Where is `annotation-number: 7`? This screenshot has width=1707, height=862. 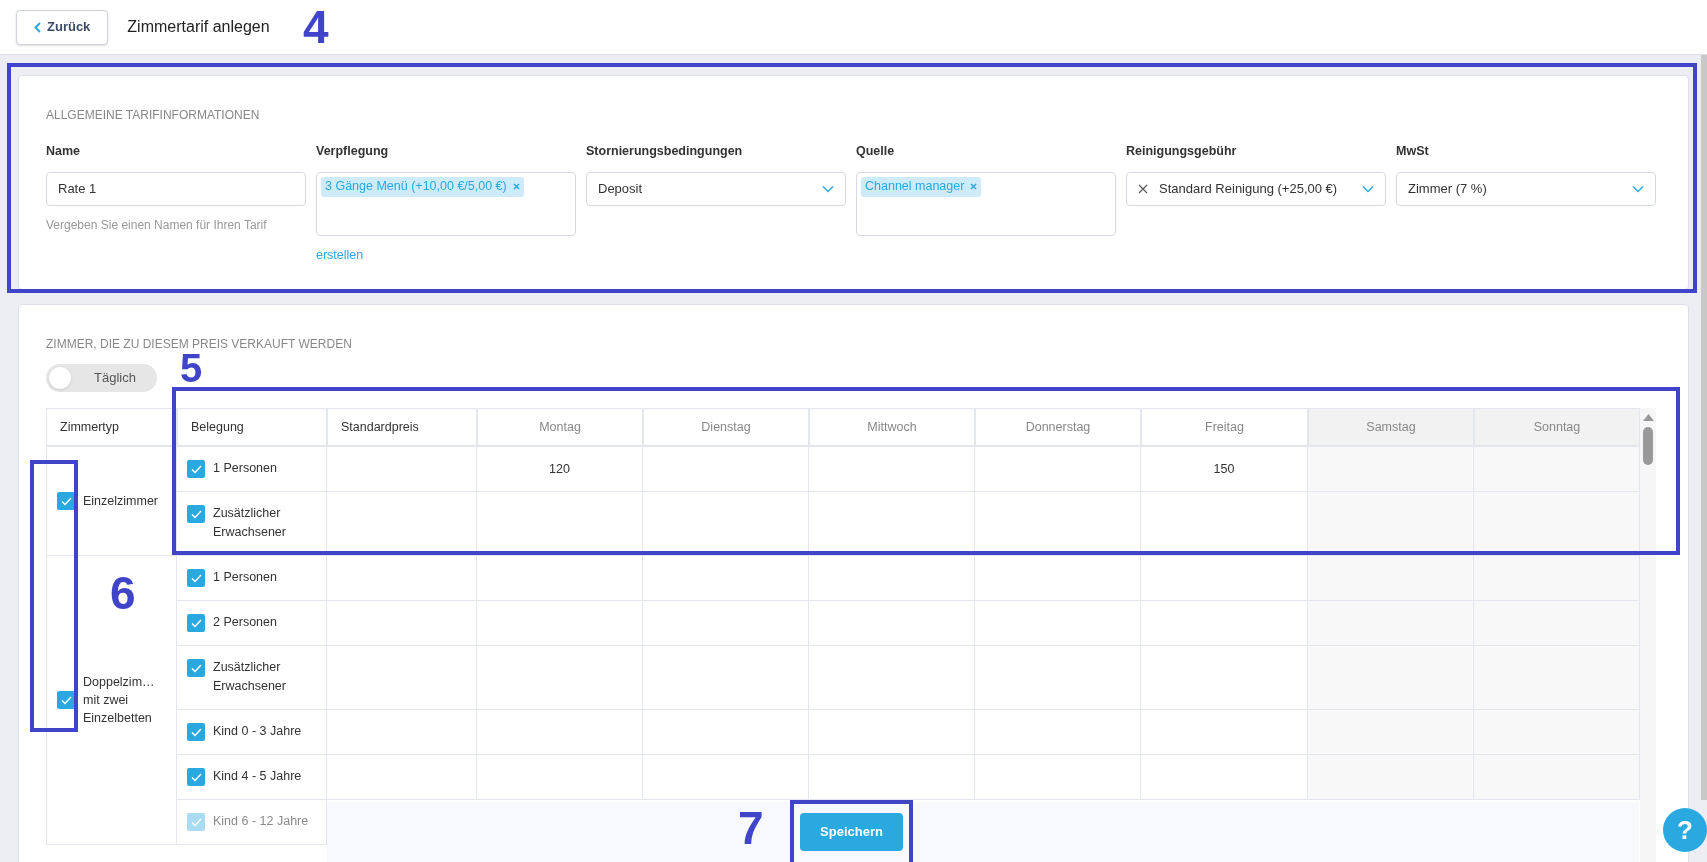 annotation-number: 7 is located at coordinates (751, 828).